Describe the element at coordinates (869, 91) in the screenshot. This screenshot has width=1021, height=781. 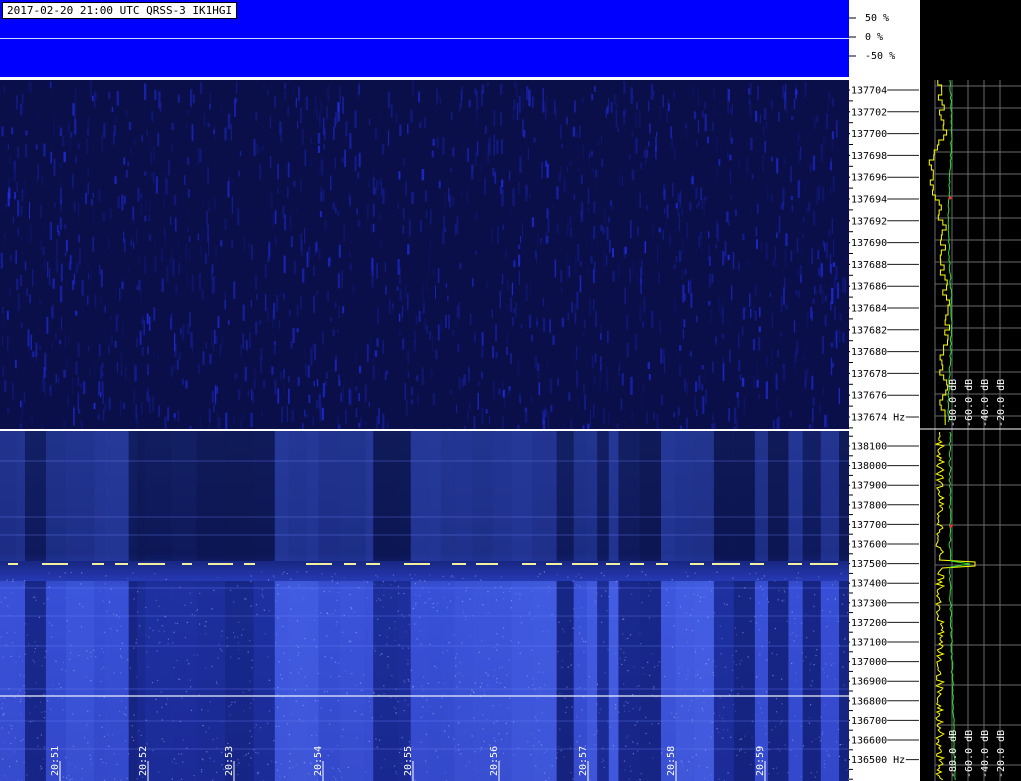
I see `frequency-label: 137704` at that location.